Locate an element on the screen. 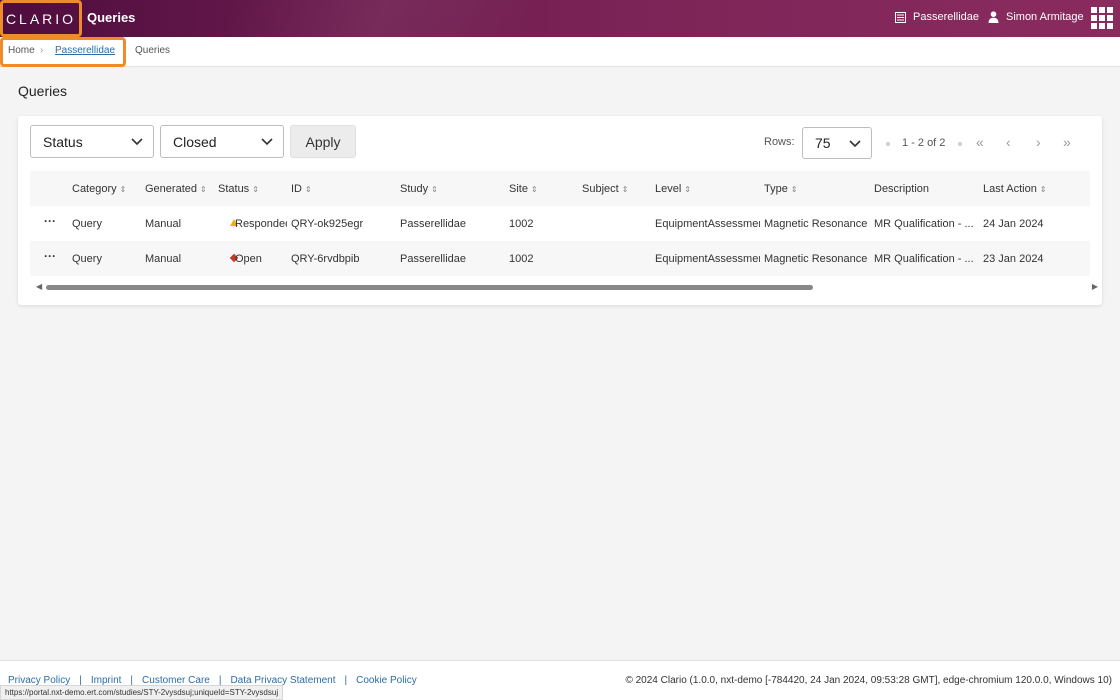 Image resolution: width=1120 pixels, height=700 pixels. status-value-select: Closed is located at coordinates (222, 141).